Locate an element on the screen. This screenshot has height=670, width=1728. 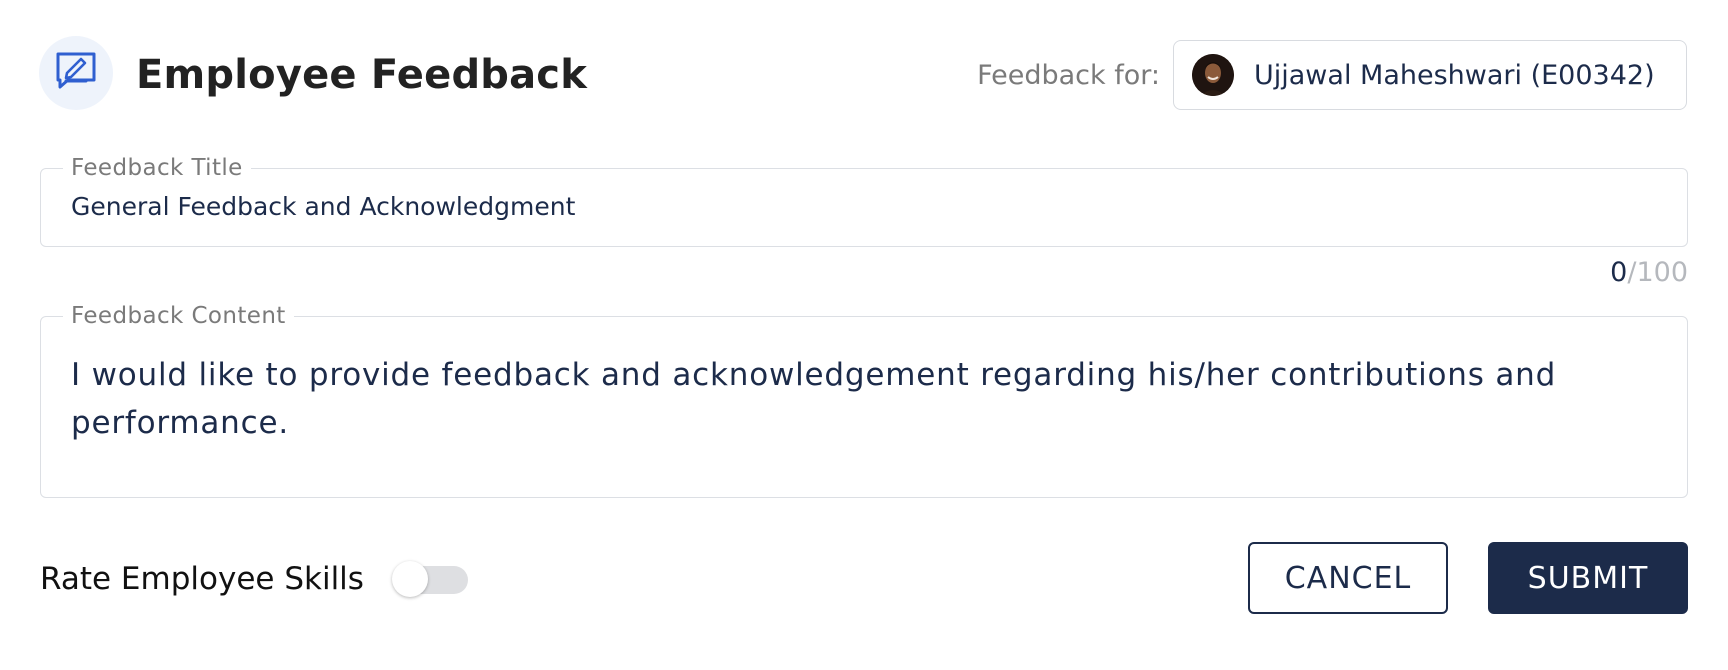
employee-name: Ujjawal Maheshwari (E00342) is located at coordinates (1454, 75).